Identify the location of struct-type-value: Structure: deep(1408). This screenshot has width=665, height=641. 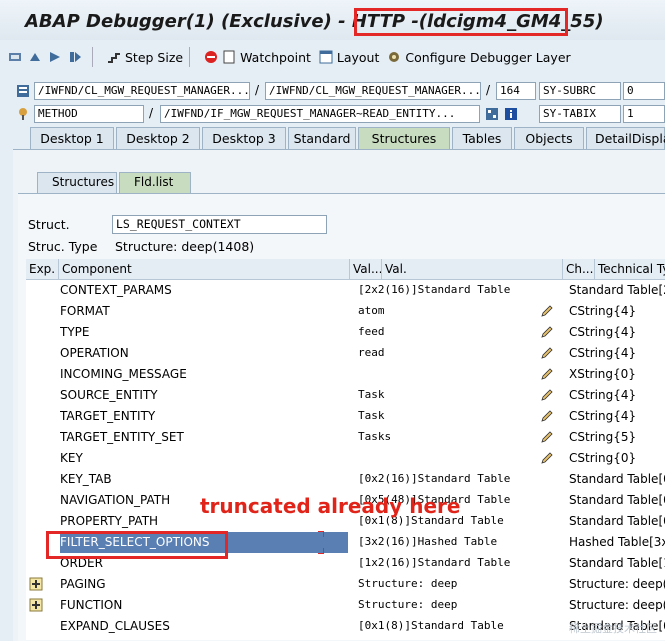
(185, 246).